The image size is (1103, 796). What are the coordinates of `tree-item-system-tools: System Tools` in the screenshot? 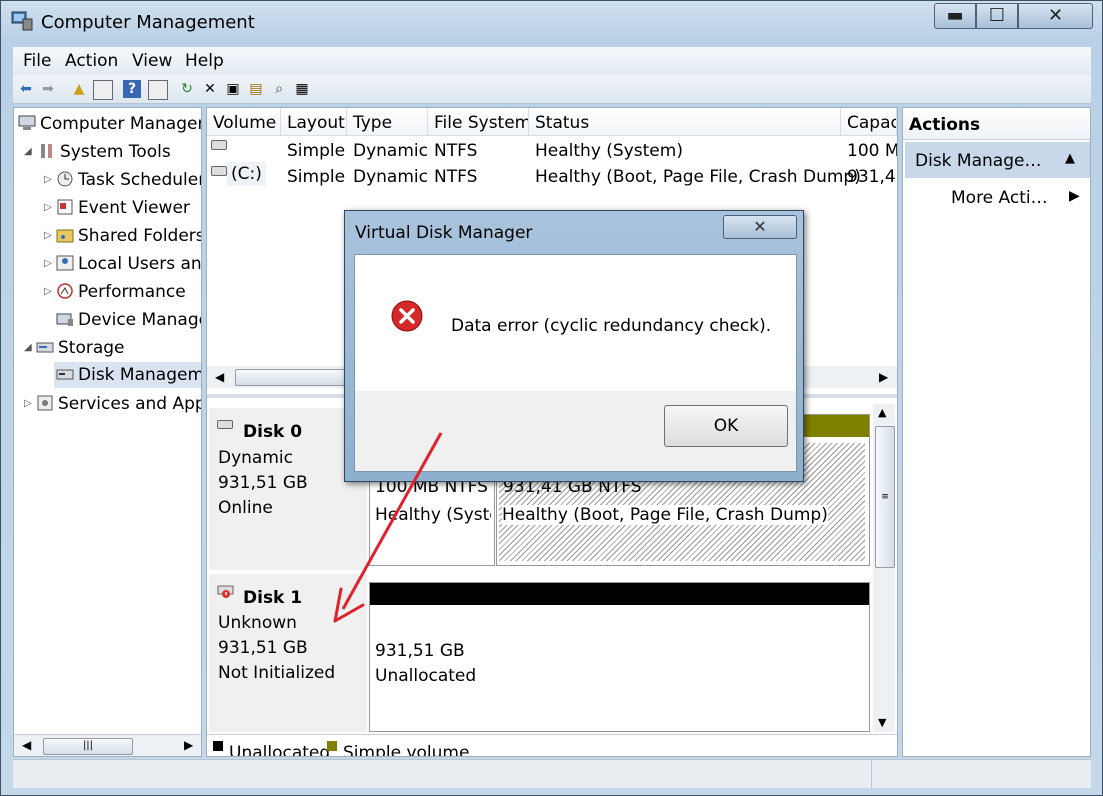 It's located at (104, 152).